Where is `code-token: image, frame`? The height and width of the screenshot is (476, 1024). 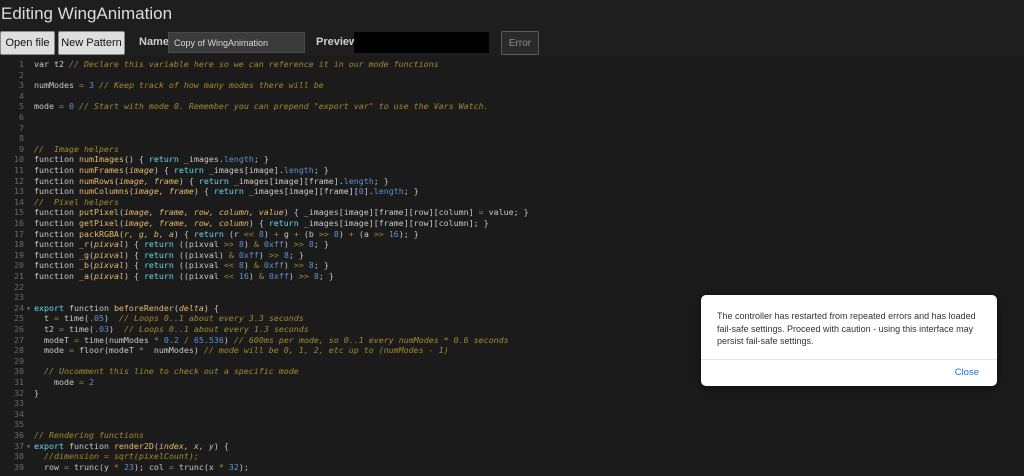 code-token: image, frame is located at coordinates (163, 191).